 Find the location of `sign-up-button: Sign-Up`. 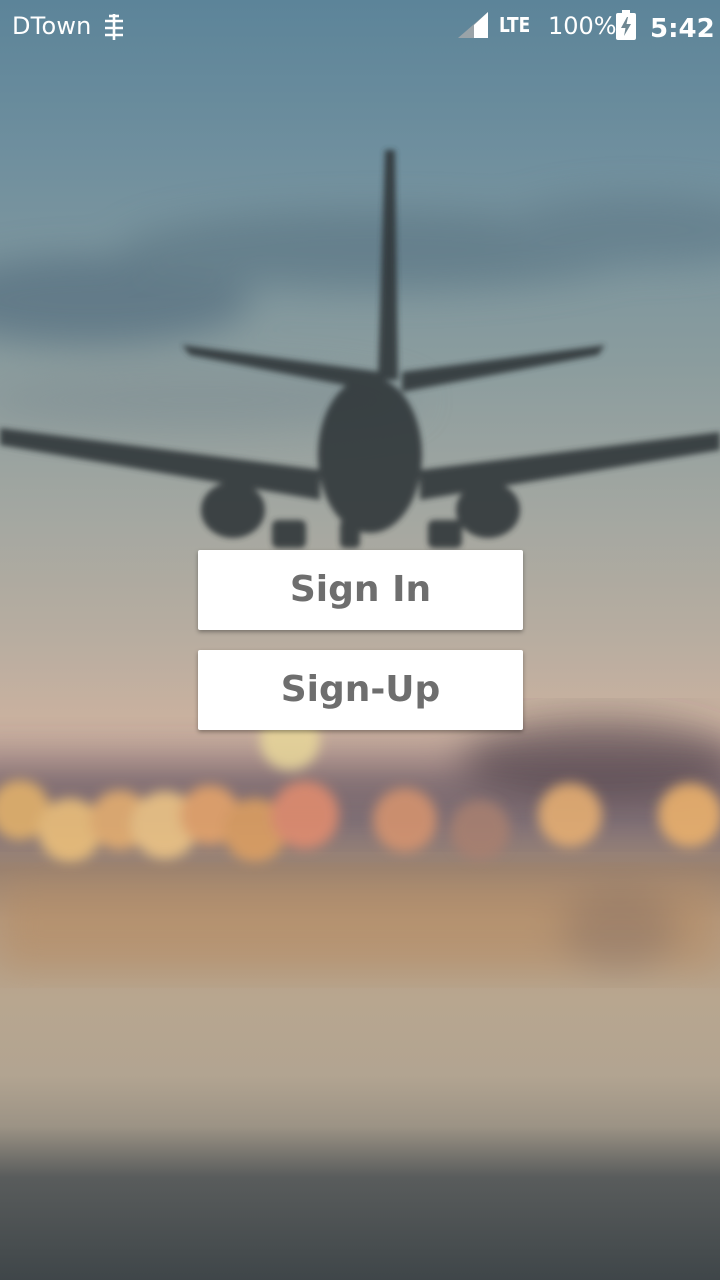

sign-up-button: Sign-Up is located at coordinates (360, 690).